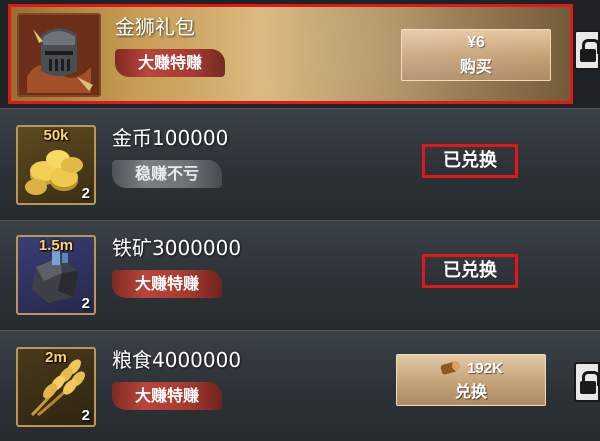  I want to click on promo-tag: 稳赚不亏, so click(167, 174).